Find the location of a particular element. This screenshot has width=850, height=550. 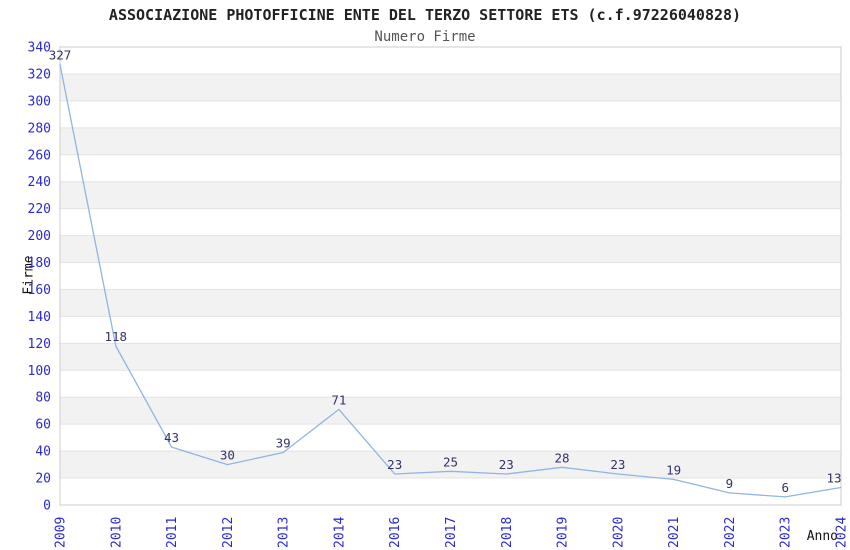

data-point-label: 13 is located at coordinates (833, 477).